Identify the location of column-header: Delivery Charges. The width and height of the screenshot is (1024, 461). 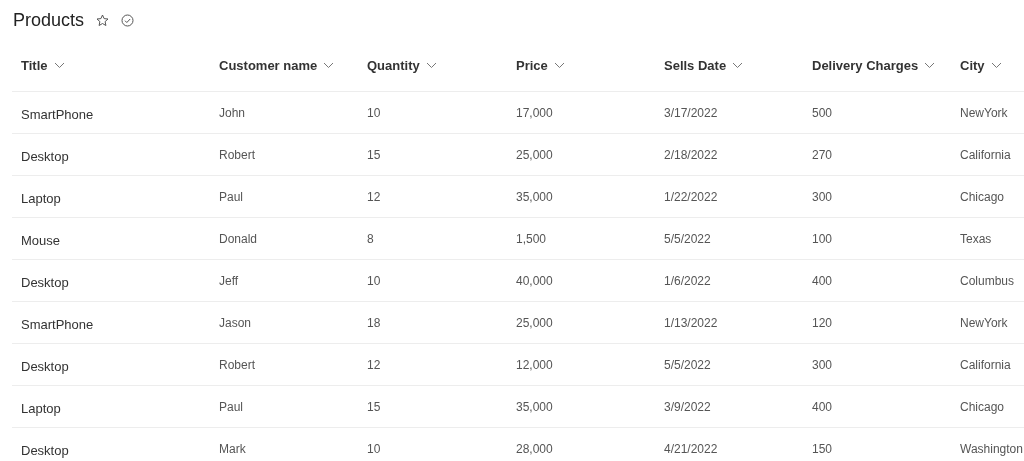
(869, 65).